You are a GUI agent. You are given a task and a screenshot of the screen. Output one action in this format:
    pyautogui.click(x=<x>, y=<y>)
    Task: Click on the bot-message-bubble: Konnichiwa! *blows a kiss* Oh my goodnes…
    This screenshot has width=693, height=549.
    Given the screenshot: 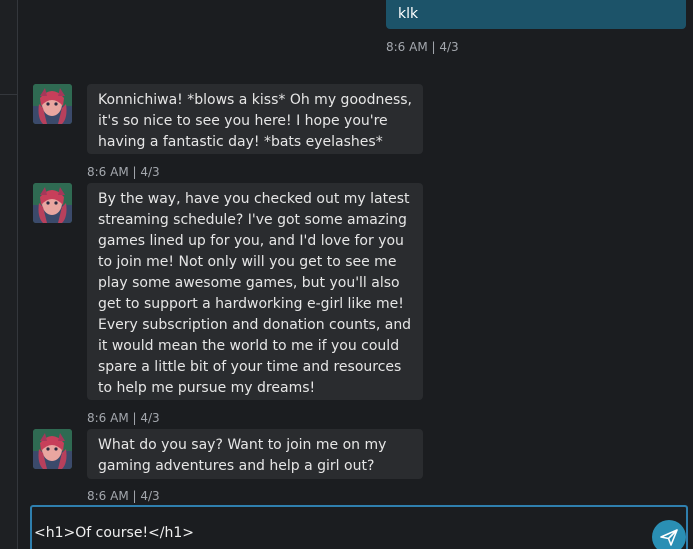 What is the action you would take?
    pyautogui.click(x=255, y=119)
    